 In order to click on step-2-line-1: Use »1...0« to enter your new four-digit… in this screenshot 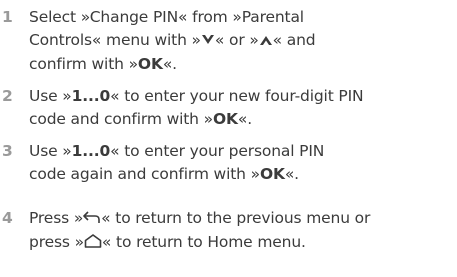, I will do `click(242, 96)`.